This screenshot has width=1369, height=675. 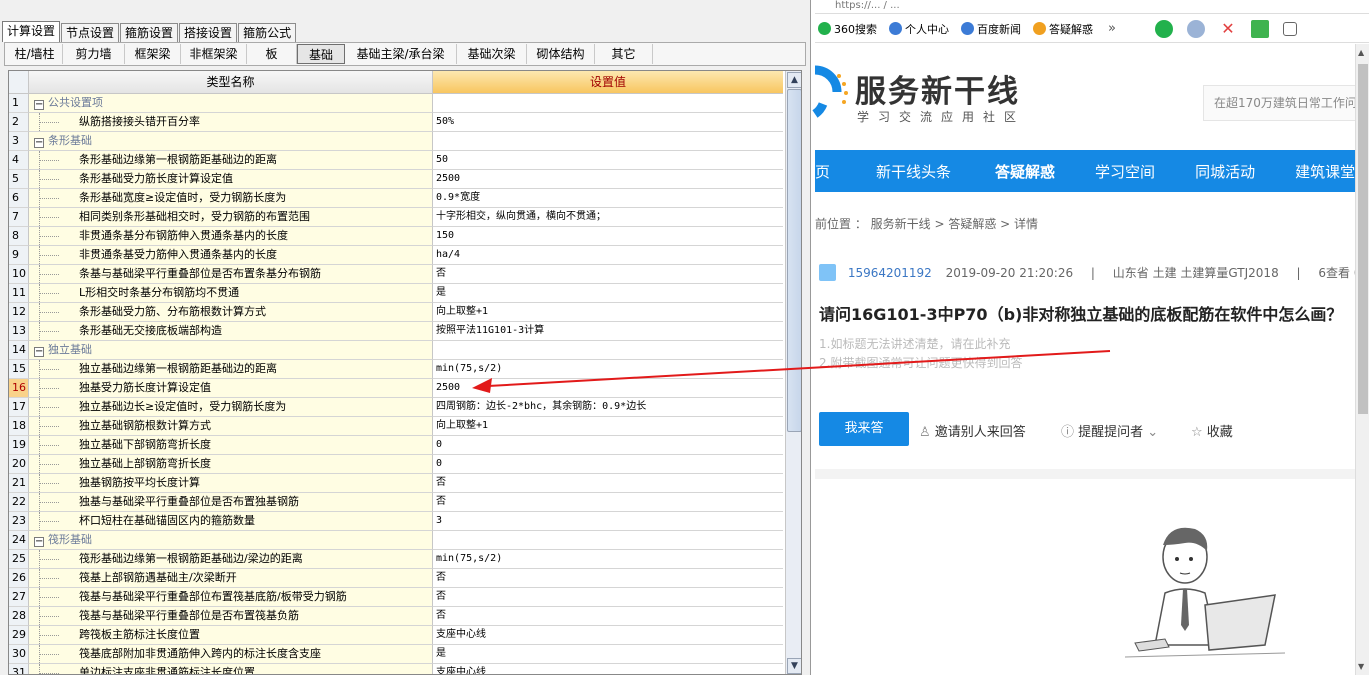 What do you see at coordinates (19, 293) in the screenshot?
I see `row-number: 11` at bounding box center [19, 293].